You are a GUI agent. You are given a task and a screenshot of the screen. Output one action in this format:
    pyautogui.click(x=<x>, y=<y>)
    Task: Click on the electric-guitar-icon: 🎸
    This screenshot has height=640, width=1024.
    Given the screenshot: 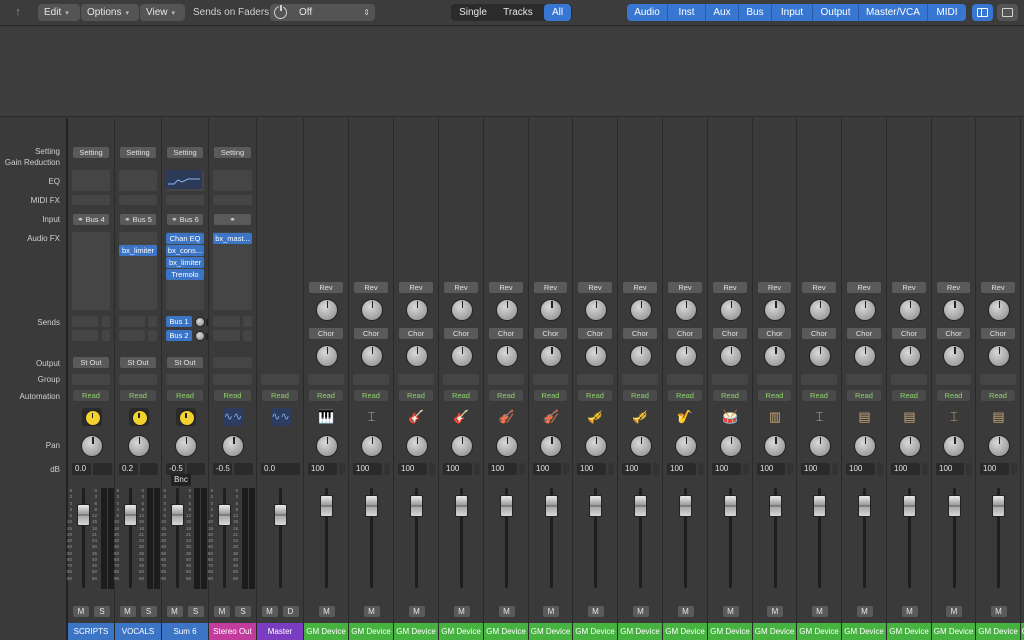 What is the action you would take?
    pyautogui.click(x=462, y=417)
    